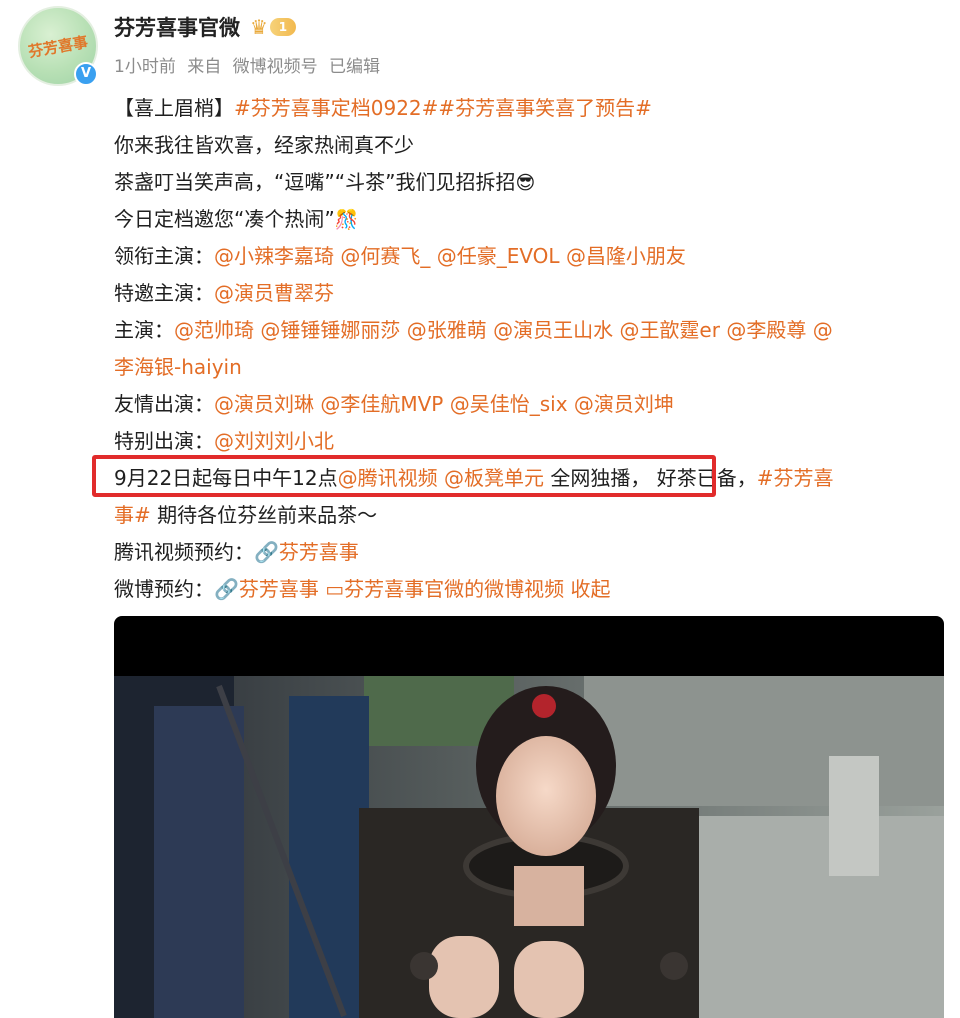  I want to click on member-badge: ♛ 1, so click(273, 27).